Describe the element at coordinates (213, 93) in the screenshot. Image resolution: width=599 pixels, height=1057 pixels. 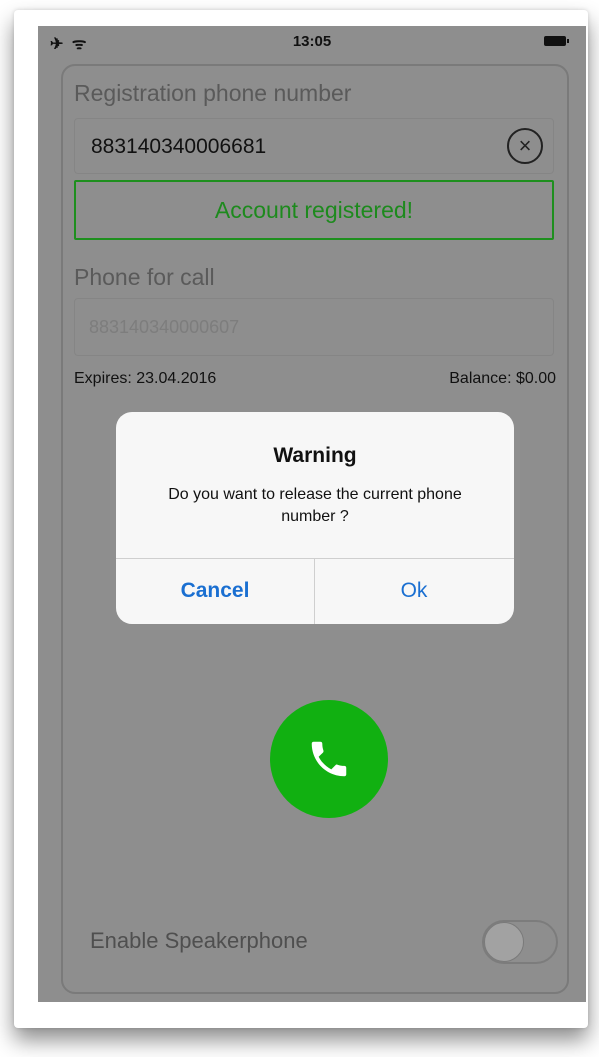
I see `registration-label: Registration phone number` at that location.